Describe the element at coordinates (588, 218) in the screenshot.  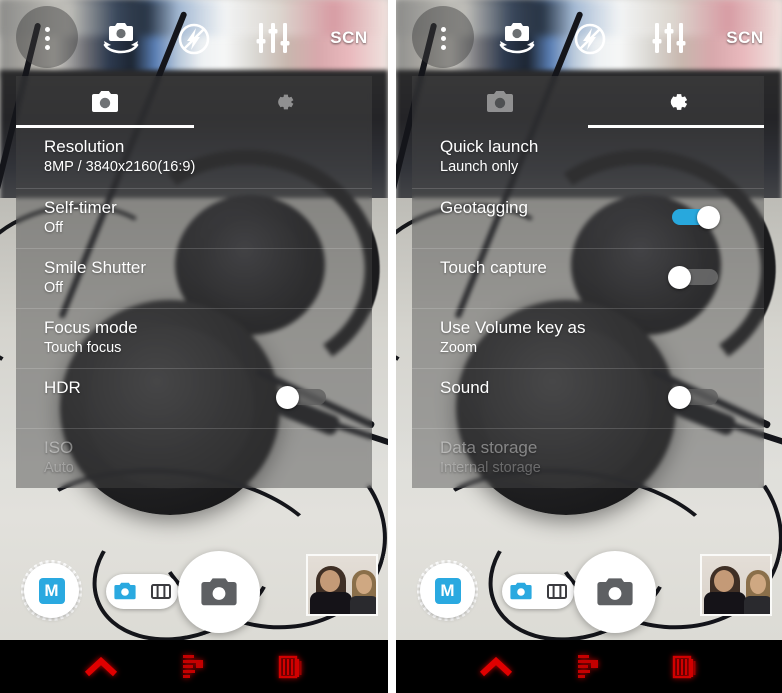
I see `setting-row: Geotagging` at that location.